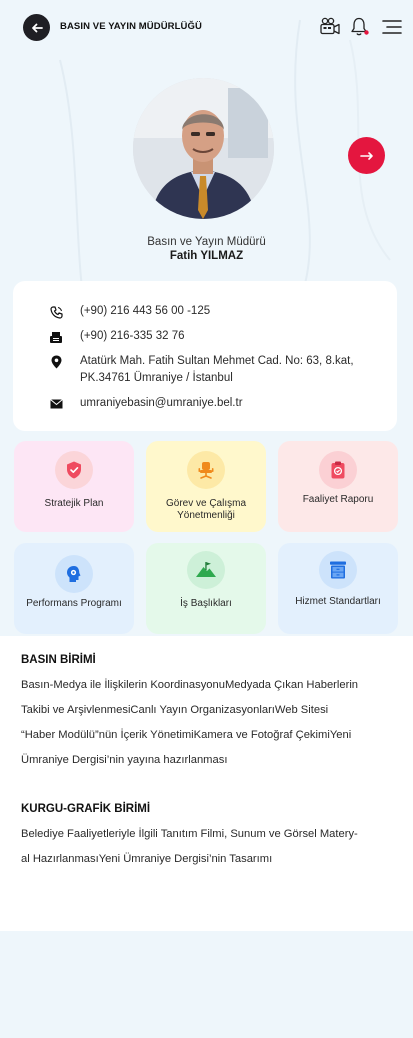  I want to click on tile-faaliyet-raporu: Faaliyet Raporu, so click(338, 486).